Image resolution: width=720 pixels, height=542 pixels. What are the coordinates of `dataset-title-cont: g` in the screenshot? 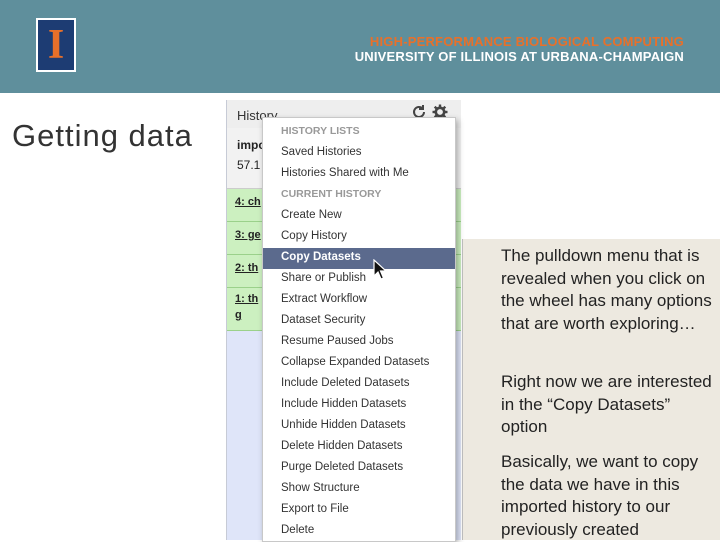 It's located at (238, 315).